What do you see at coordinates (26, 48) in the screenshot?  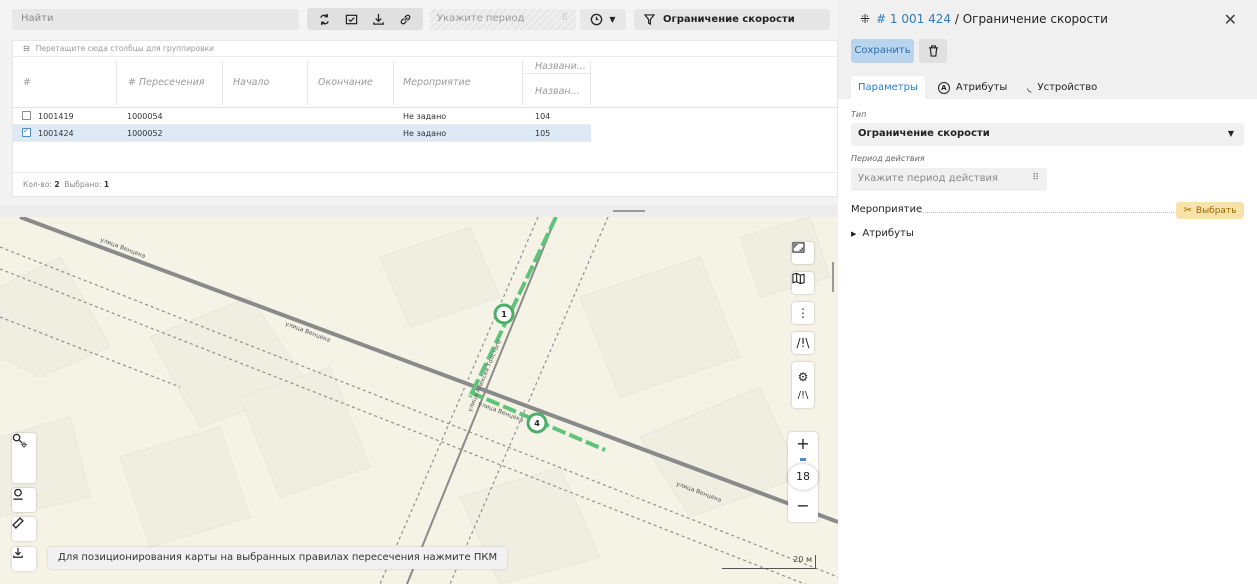 I see `group-icon: ⊟` at bounding box center [26, 48].